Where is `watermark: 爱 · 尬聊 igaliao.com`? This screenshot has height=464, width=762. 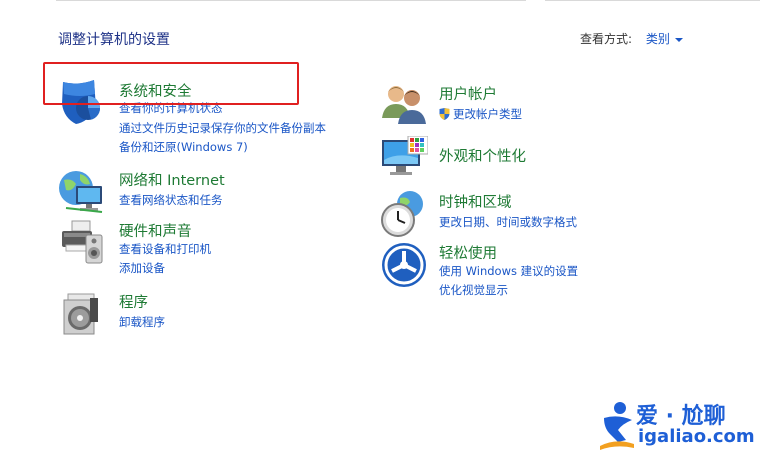
watermark: 爱 · 尬聊 igaliao.com is located at coordinates (680, 426).